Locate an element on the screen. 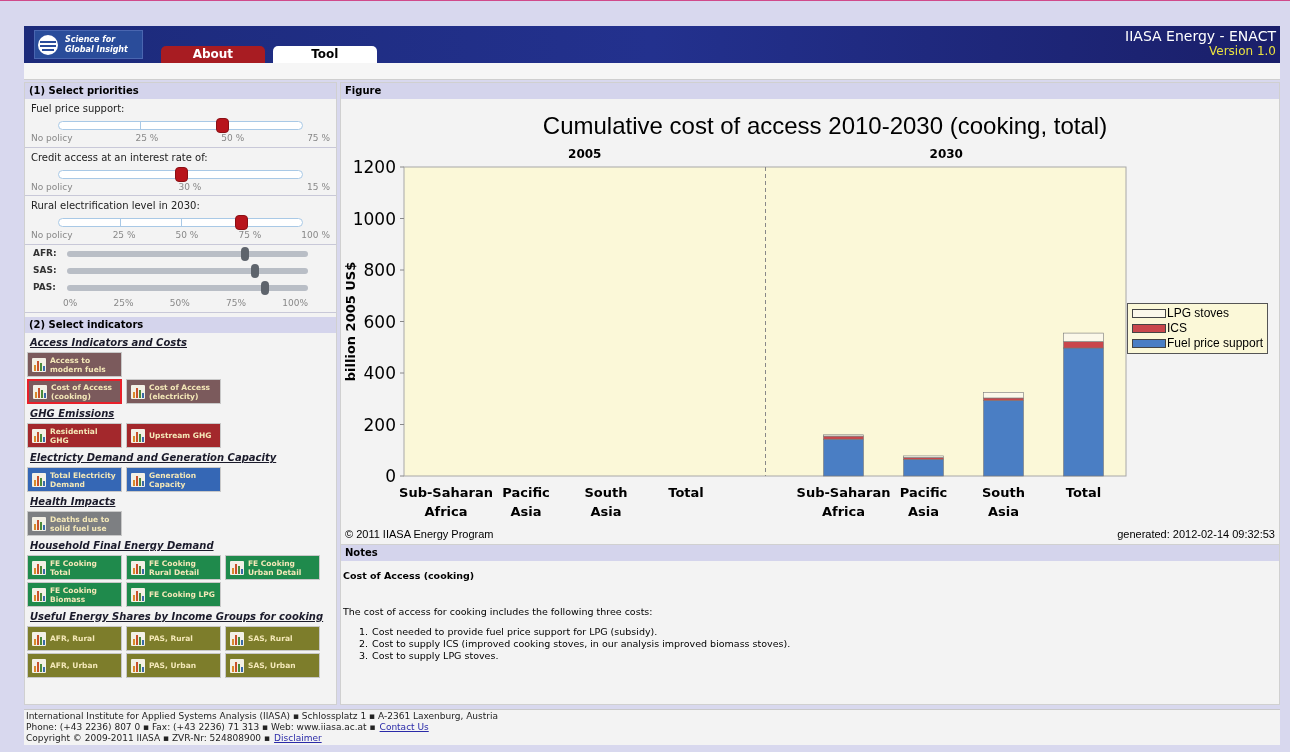 The width and height of the screenshot is (1290, 752). y-tick-label: 200 is located at coordinates (379, 424).